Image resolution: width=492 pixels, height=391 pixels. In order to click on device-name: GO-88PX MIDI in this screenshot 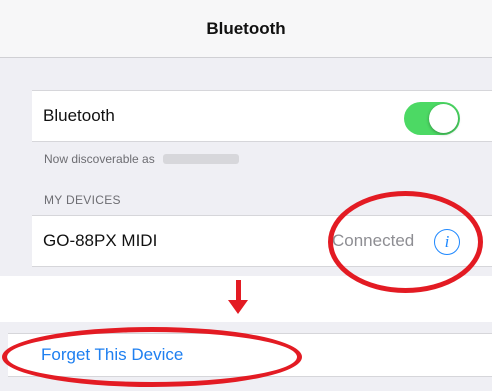, I will do `click(100, 240)`.